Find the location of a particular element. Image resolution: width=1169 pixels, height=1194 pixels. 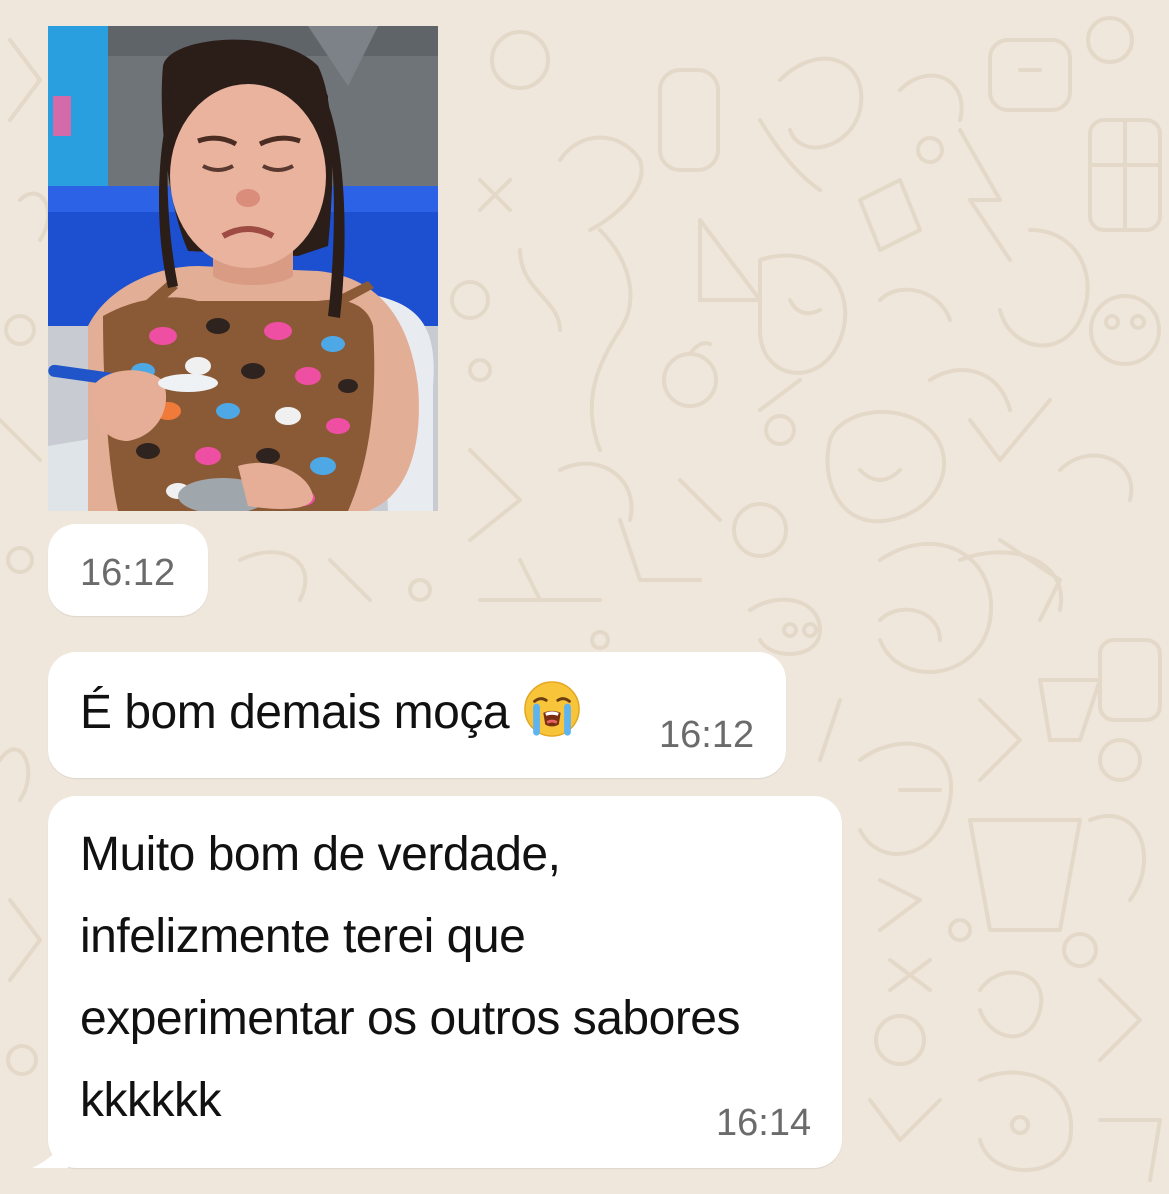

message-line: Muito bom de verdade, is located at coordinates (320, 854).